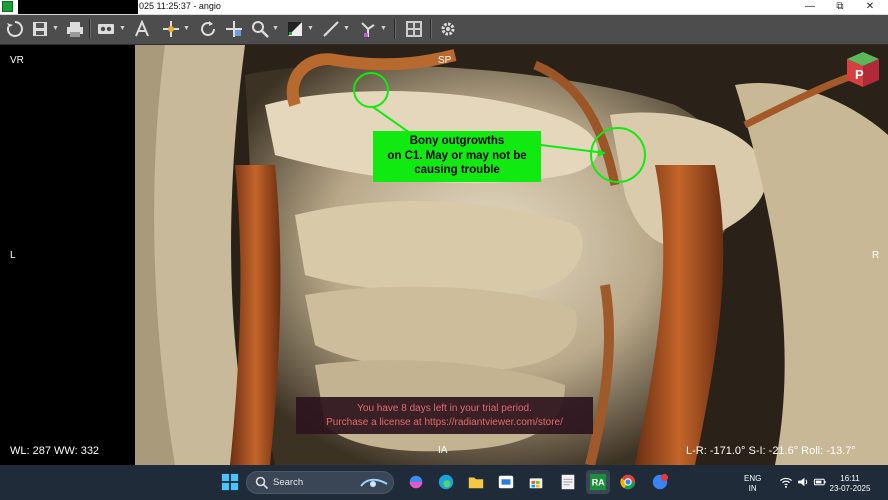  I want to click on window-level-icon, so click(295, 29).